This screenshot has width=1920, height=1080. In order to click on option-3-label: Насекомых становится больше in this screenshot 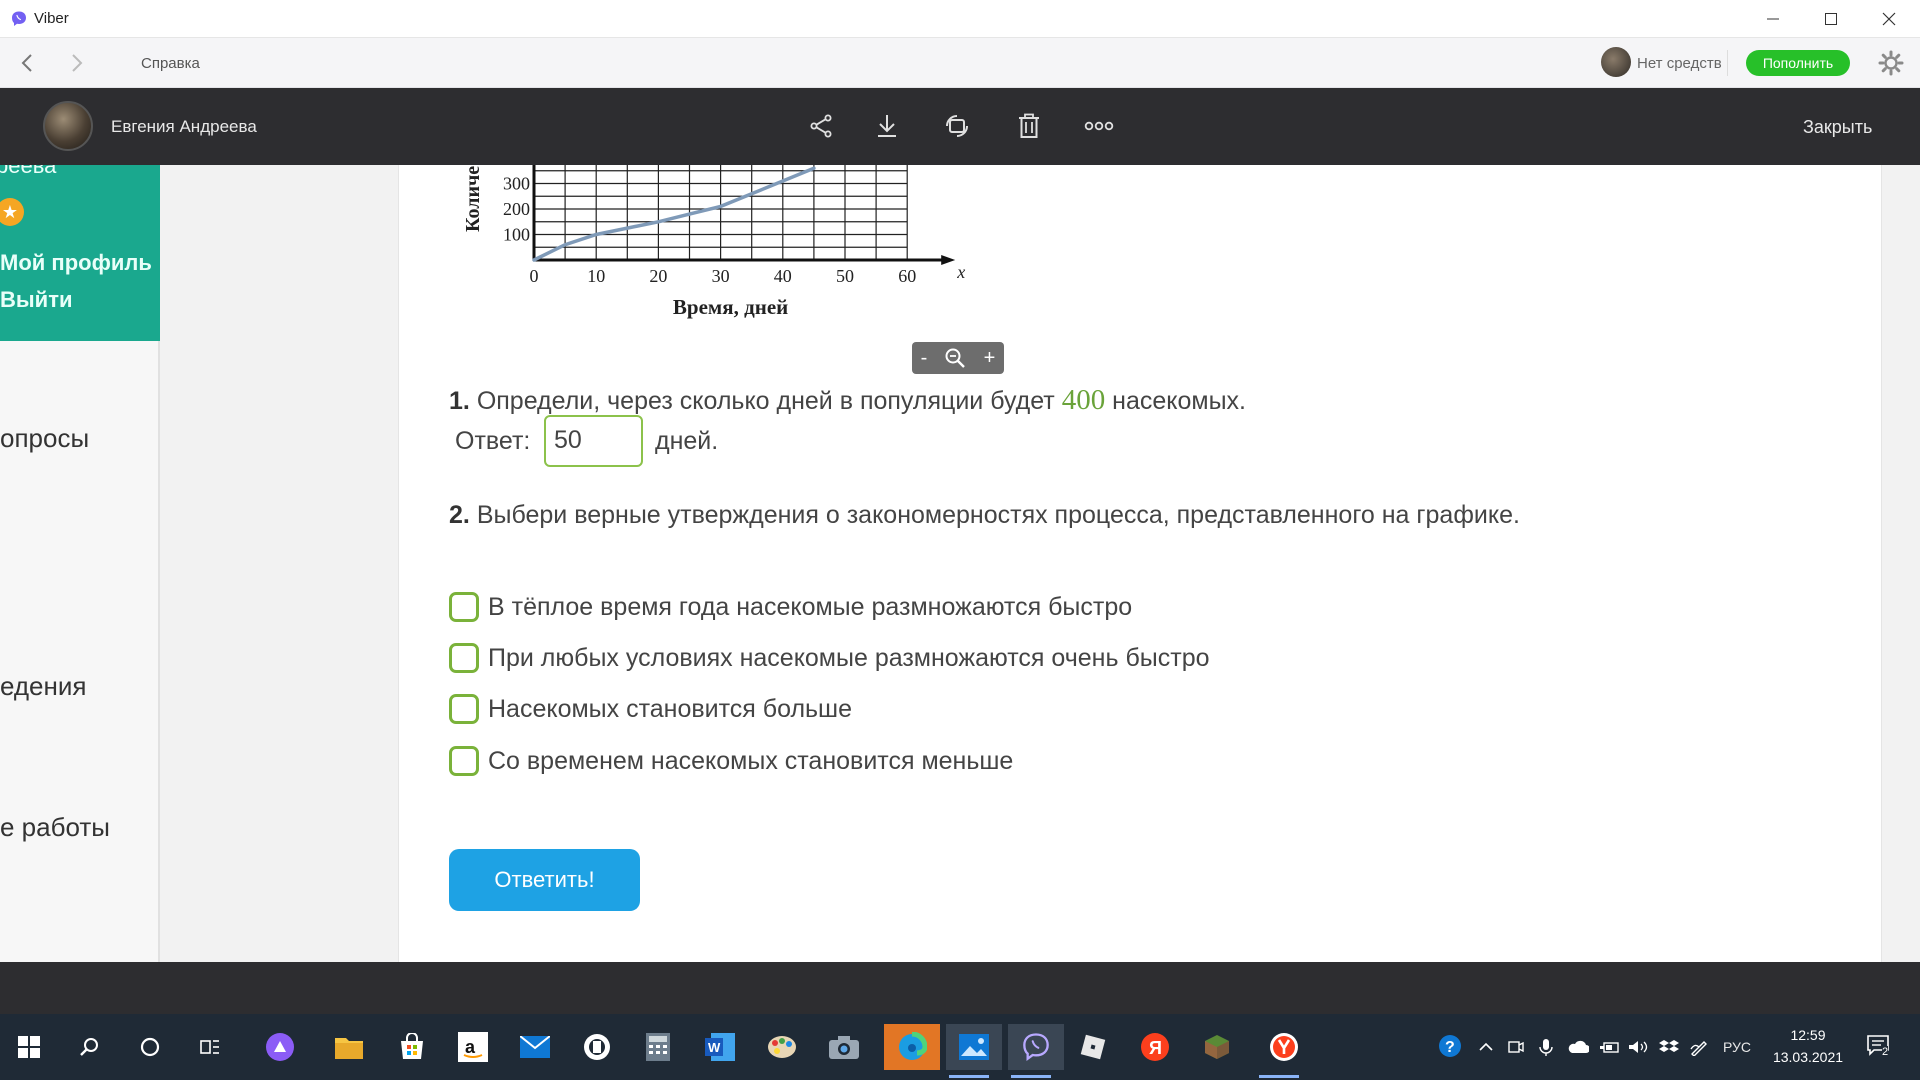, I will do `click(670, 709)`.